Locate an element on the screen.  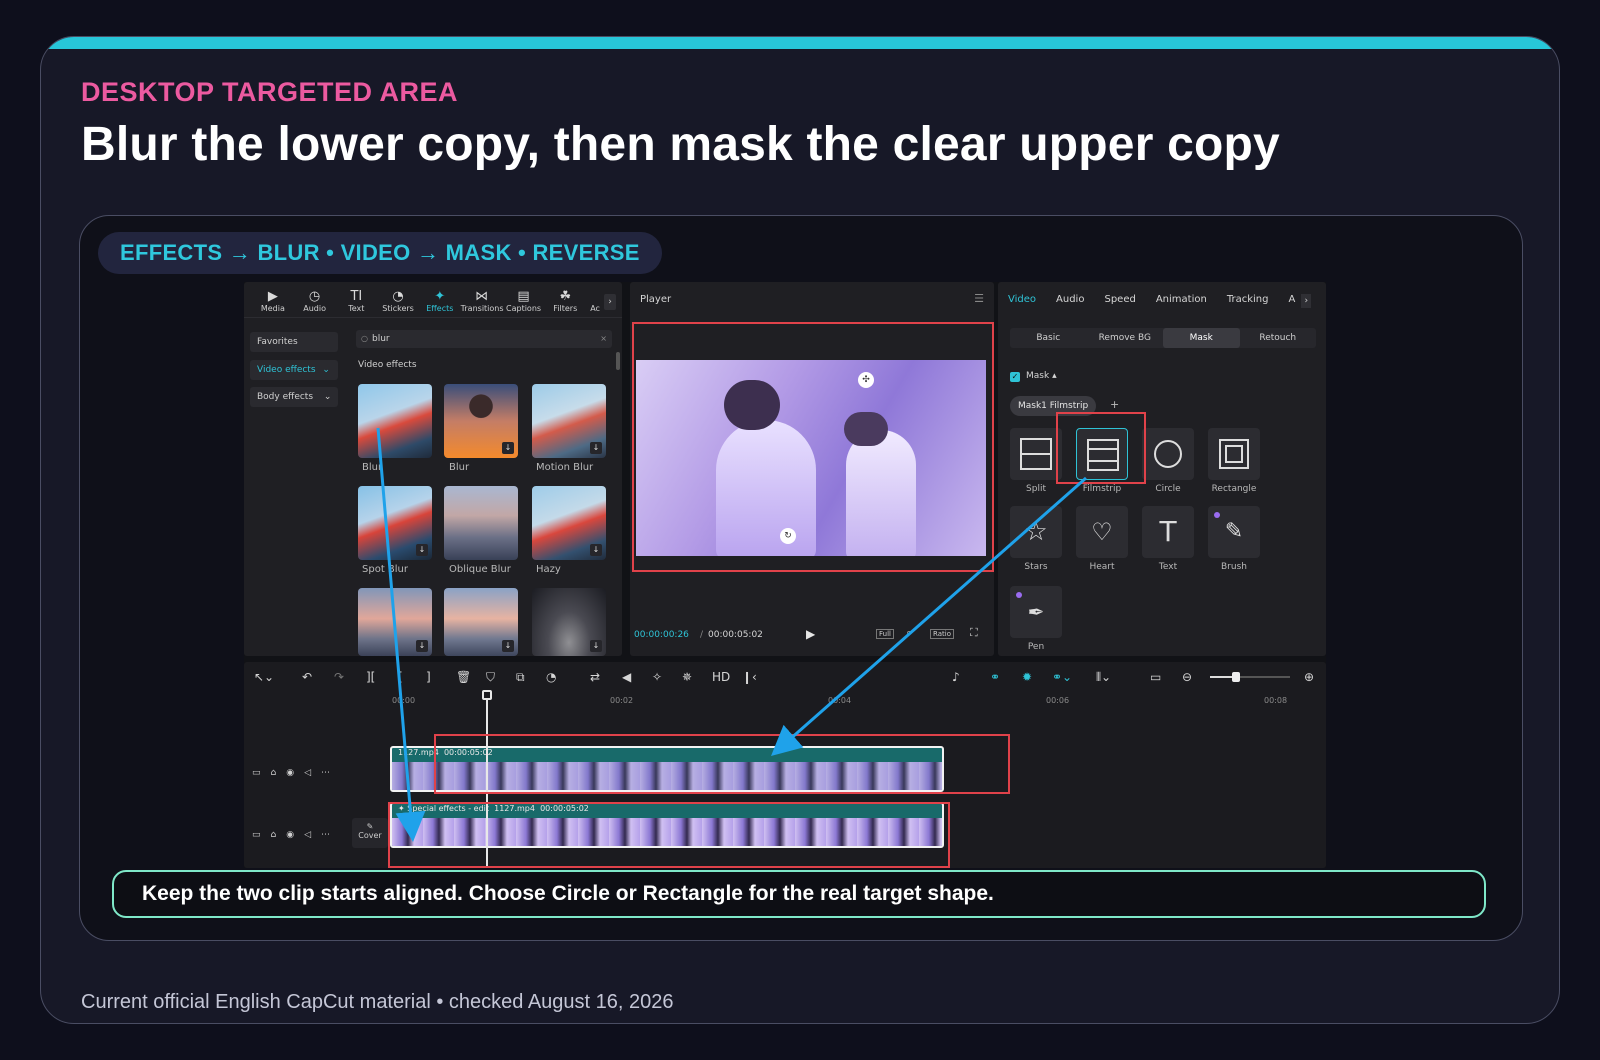
path-pill: EFFECTS → BLUR • VIDEO → MASK • REVERSE is located at coordinates (380, 253).